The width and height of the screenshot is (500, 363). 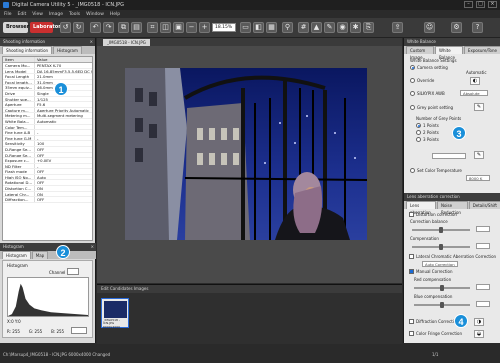 What do you see at coordinates (418, 125) in the screenshot?
I see `grey-1-radio` at bounding box center [418, 125].